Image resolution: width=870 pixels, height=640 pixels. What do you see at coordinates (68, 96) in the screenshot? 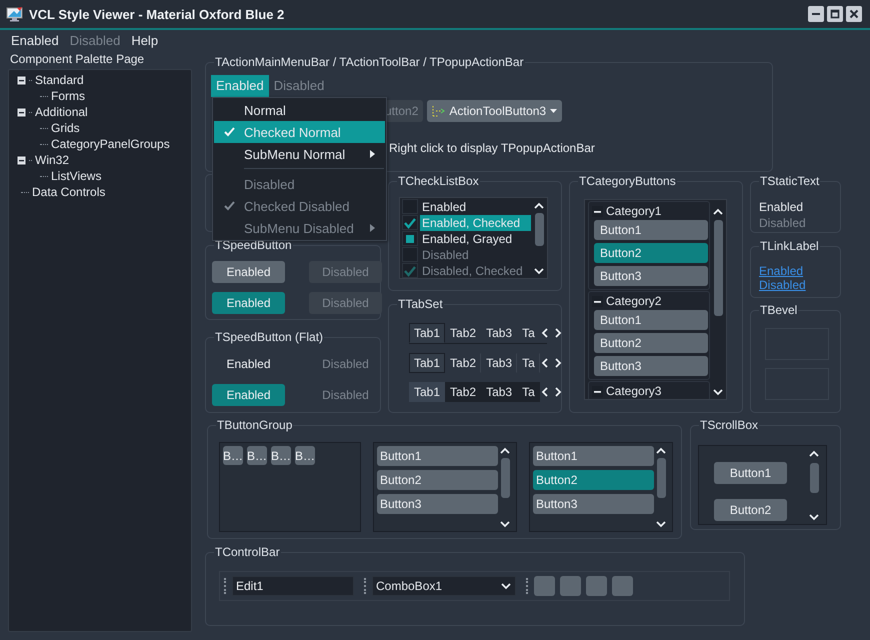
I see `tree-item: Forms` at bounding box center [68, 96].